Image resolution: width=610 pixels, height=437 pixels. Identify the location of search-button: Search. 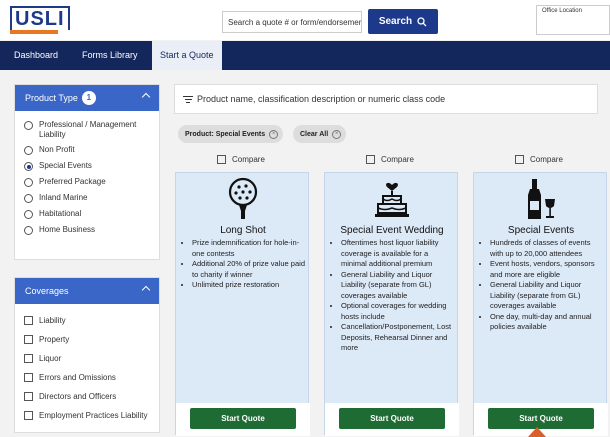
(403, 21).